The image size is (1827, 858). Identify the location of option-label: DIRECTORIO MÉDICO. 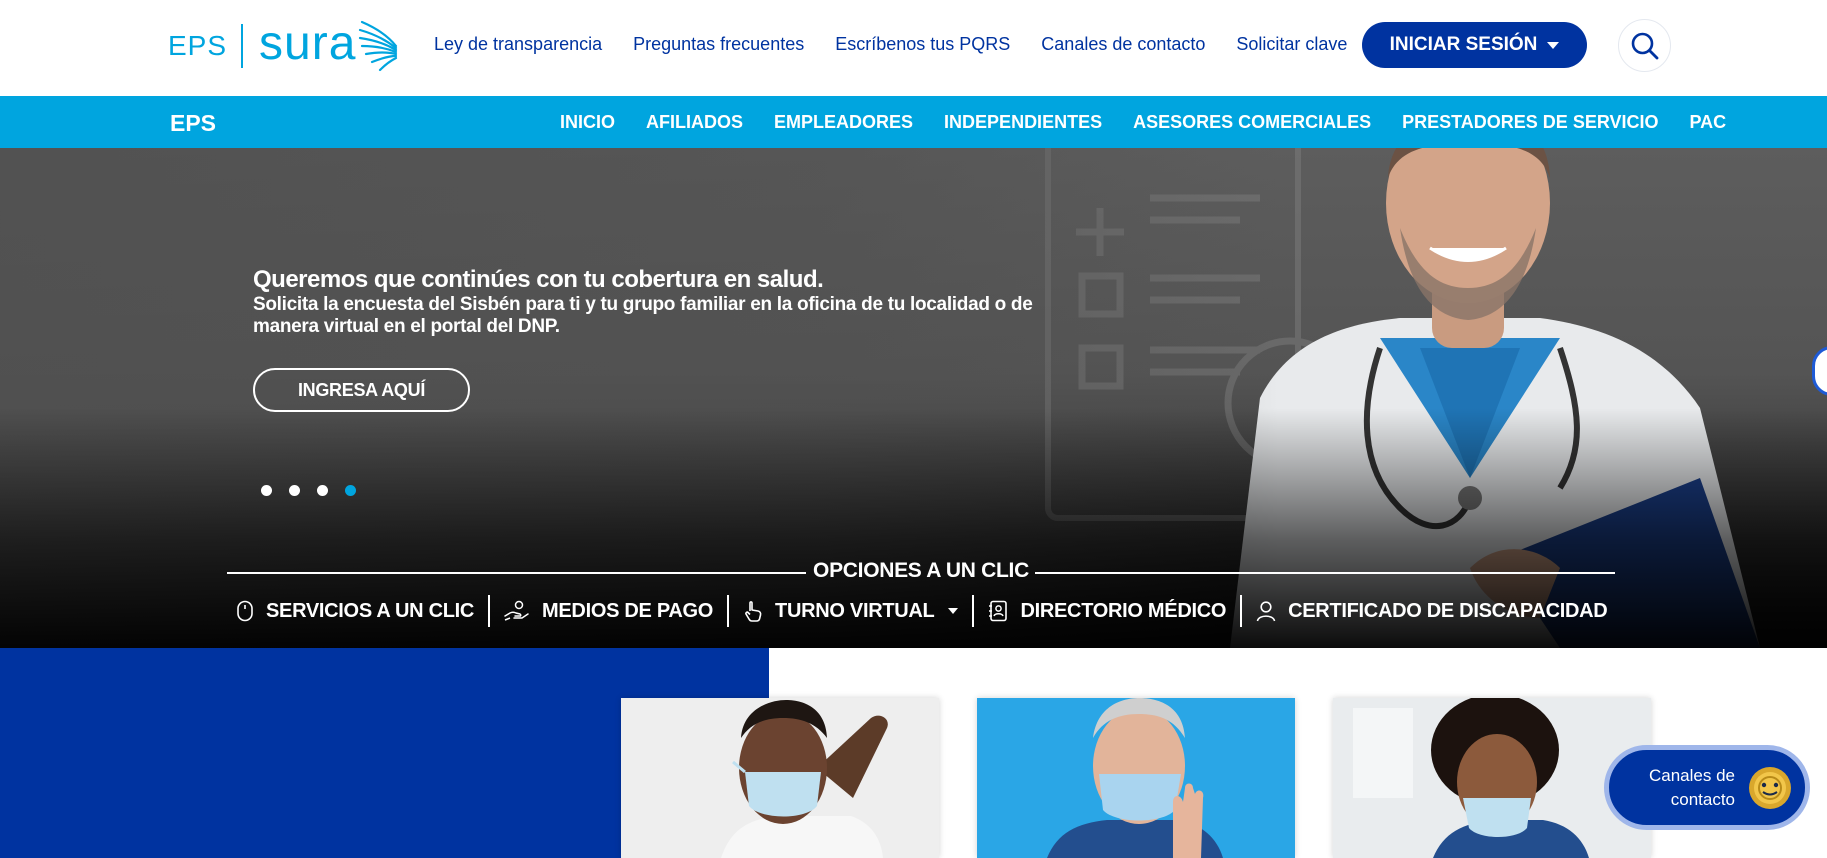
(1123, 610).